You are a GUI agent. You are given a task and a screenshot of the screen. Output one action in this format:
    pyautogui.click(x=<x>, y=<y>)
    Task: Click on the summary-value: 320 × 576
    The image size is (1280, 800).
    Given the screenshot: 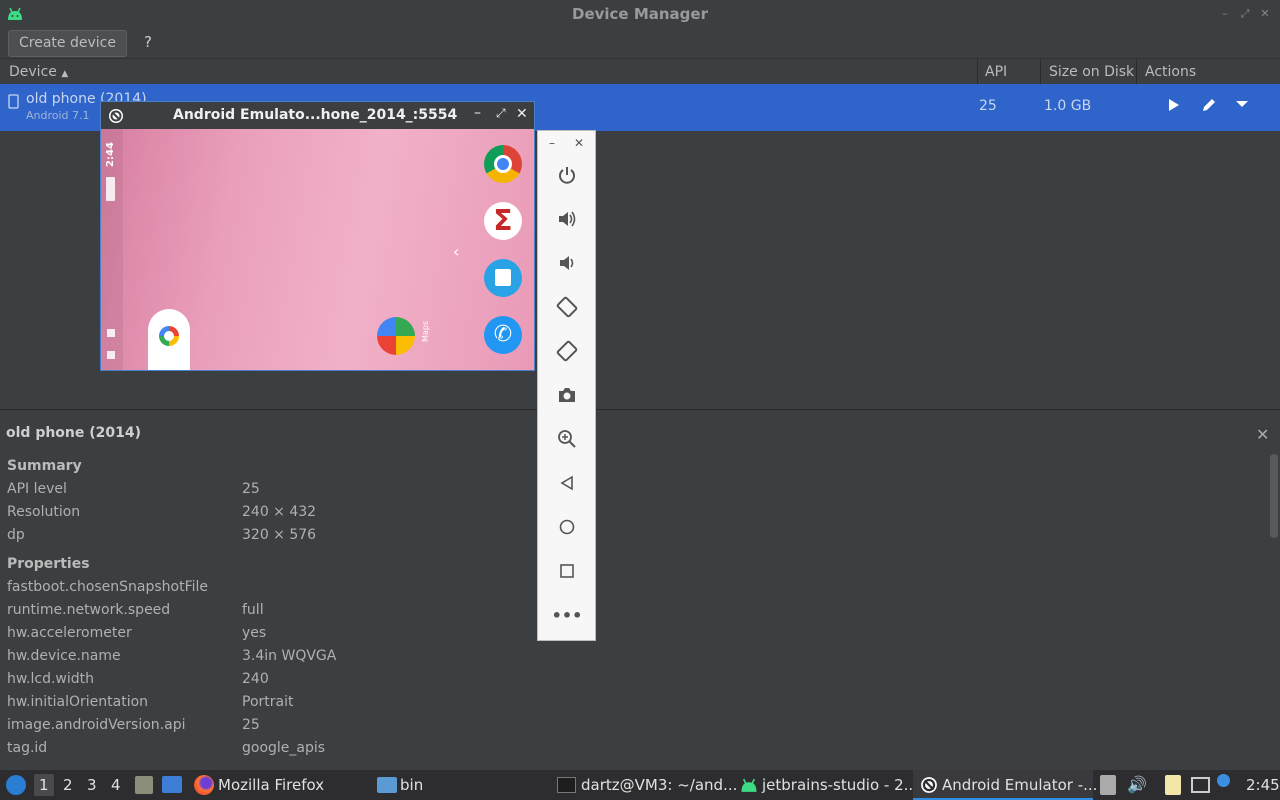 What is the action you would take?
    pyautogui.click(x=279, y=535)
    